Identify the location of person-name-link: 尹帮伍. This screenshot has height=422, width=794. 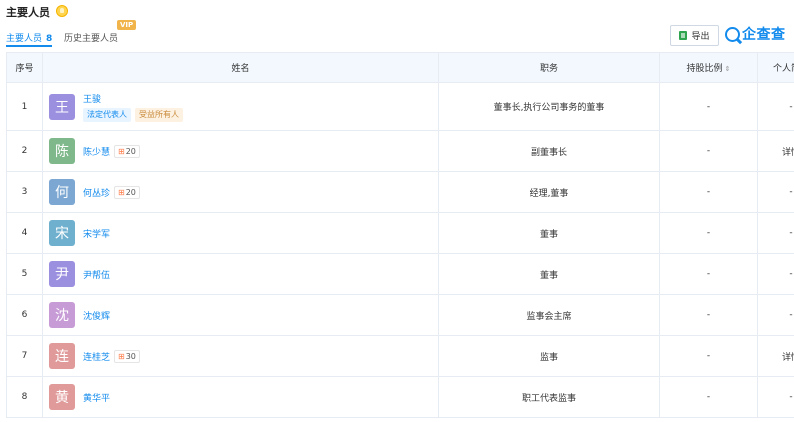
(96, 274).